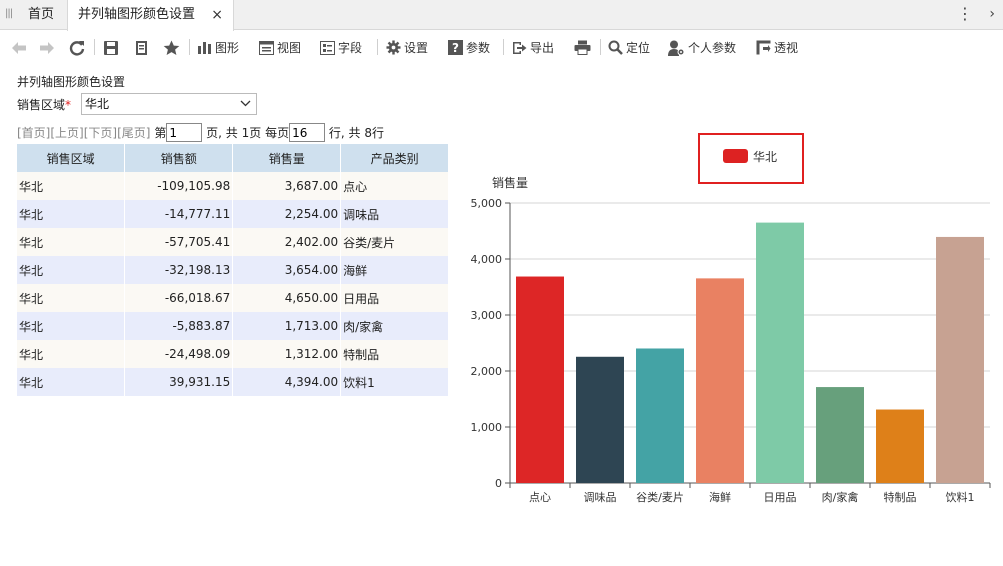 The image size is (1003, 566). I want to click on star-icon, so click(171, 47).